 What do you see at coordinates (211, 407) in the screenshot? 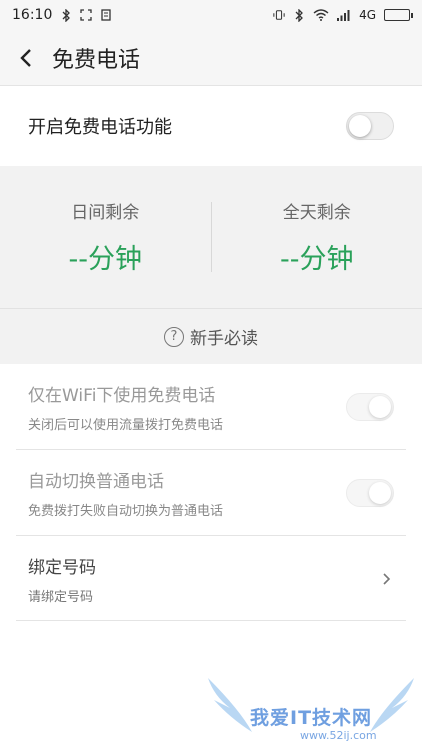
I see `wifi-only-row: 仅在WiFi下使用免费电话 关闭后可以使用流量拨打免费电话` at bounding box center [211, 407].